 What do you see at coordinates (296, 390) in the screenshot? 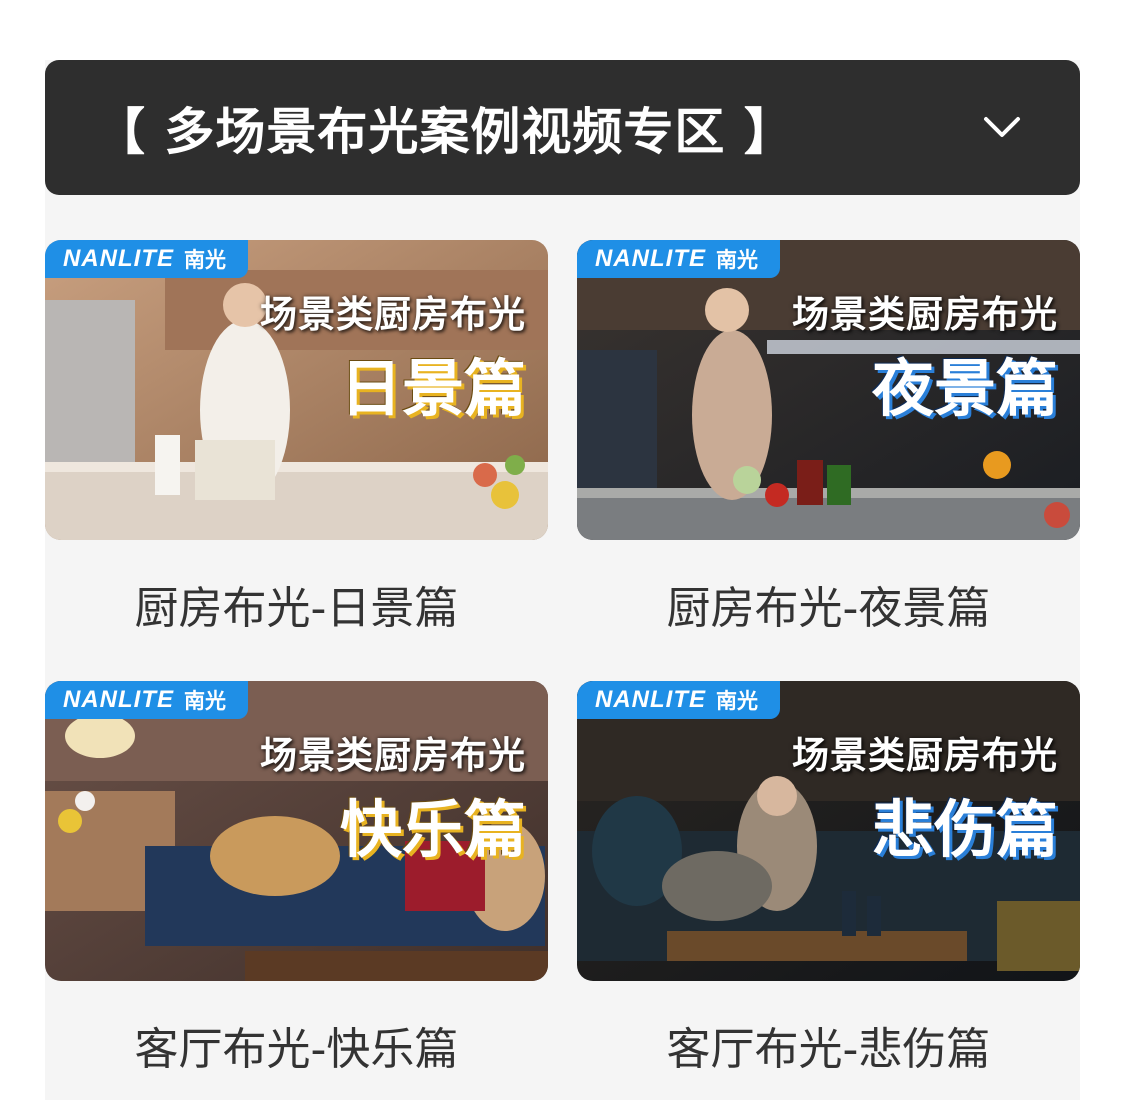
I see `video-thumbnail: NANLITE 南光 场景类厨房布光 日景篇` at bounding box center [296, 390].